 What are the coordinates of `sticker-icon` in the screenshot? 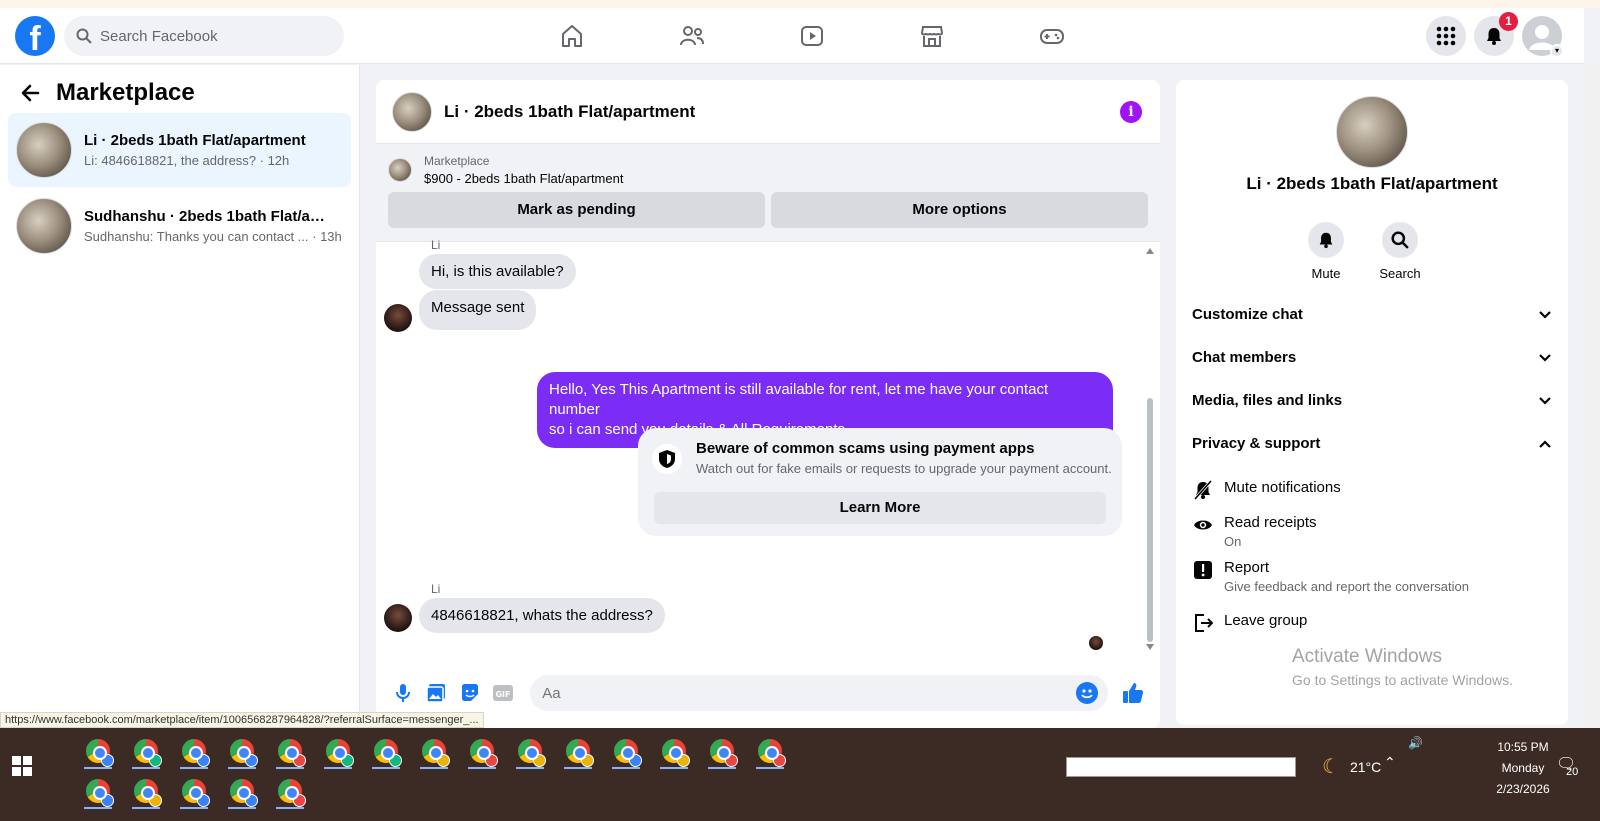 It's located at (470, 693).